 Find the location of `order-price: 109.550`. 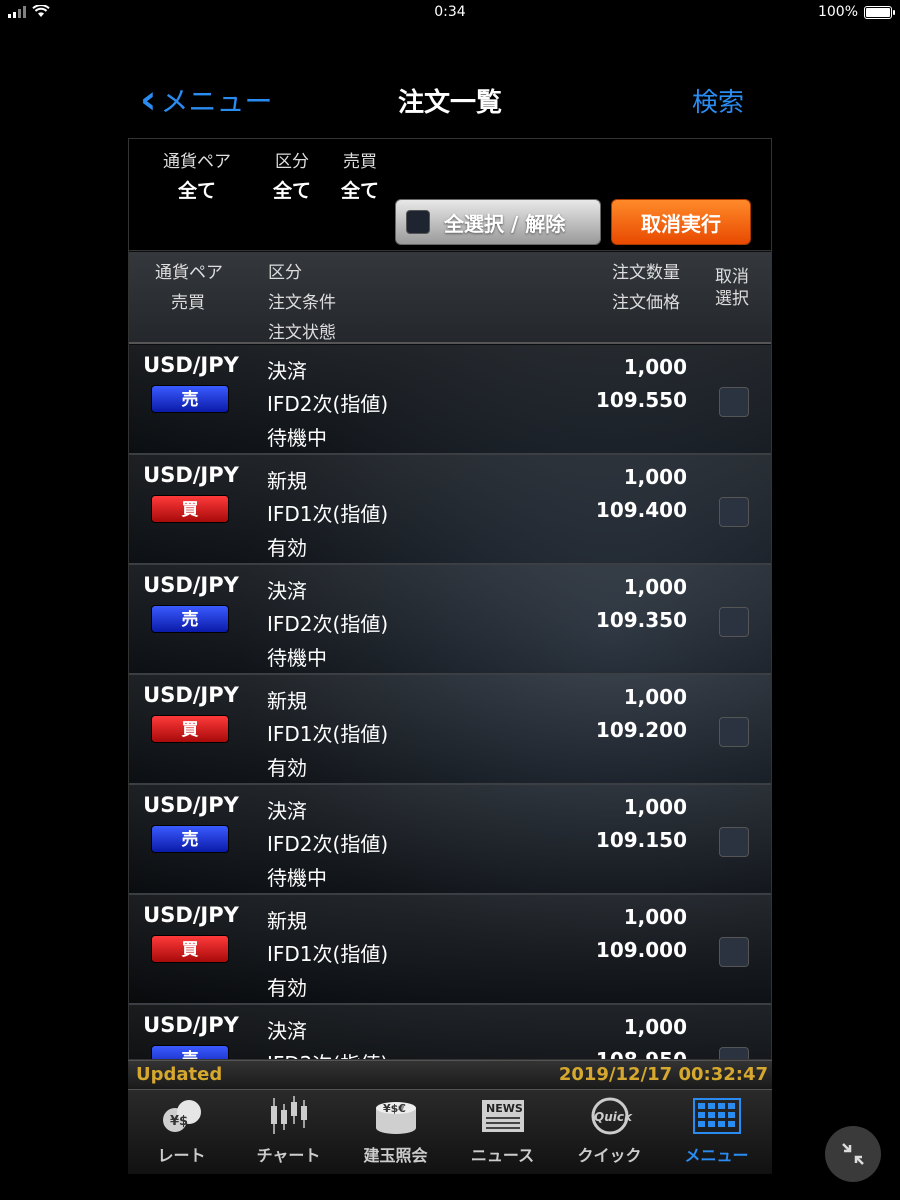

order-price: 109.550 is located at coordinates (641, 400).